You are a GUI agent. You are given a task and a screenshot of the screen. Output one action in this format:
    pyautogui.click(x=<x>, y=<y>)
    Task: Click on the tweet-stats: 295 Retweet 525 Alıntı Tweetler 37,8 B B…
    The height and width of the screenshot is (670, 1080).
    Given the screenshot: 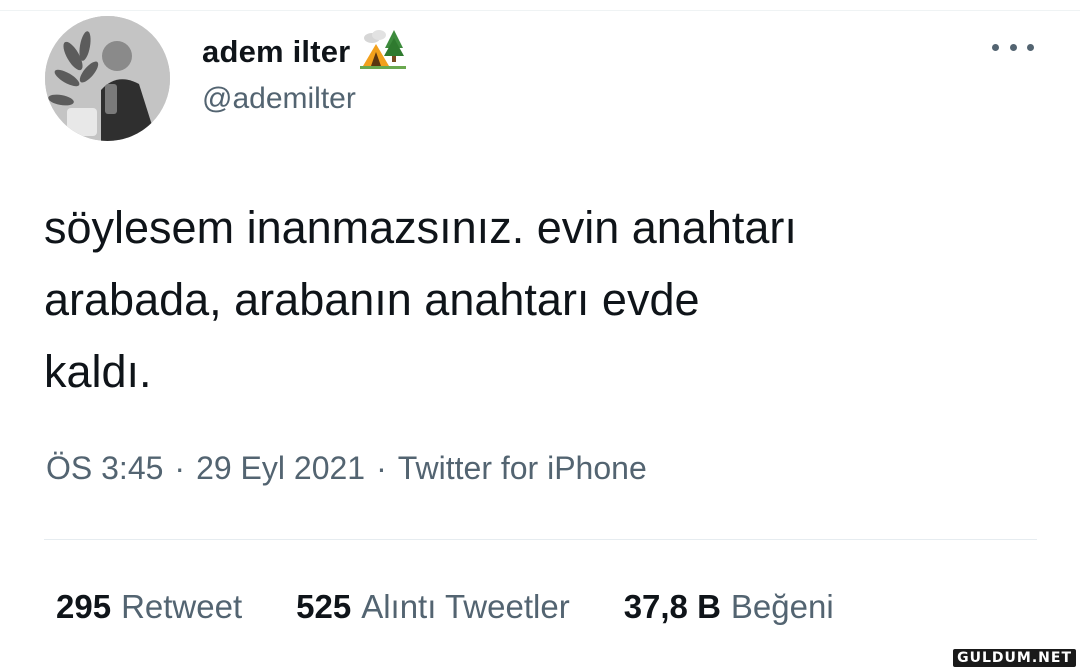 What is the action you would take?
    pyautogui.click(x=445, y=607)
    